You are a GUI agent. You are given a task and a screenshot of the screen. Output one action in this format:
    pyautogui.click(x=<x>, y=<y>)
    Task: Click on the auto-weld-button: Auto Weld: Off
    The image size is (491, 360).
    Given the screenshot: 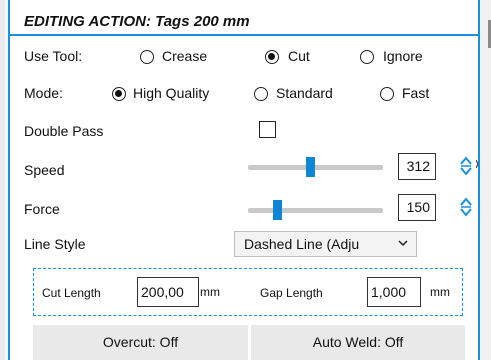 What is the action you would take?
    pyautogui.click(x=358, y=342)
    